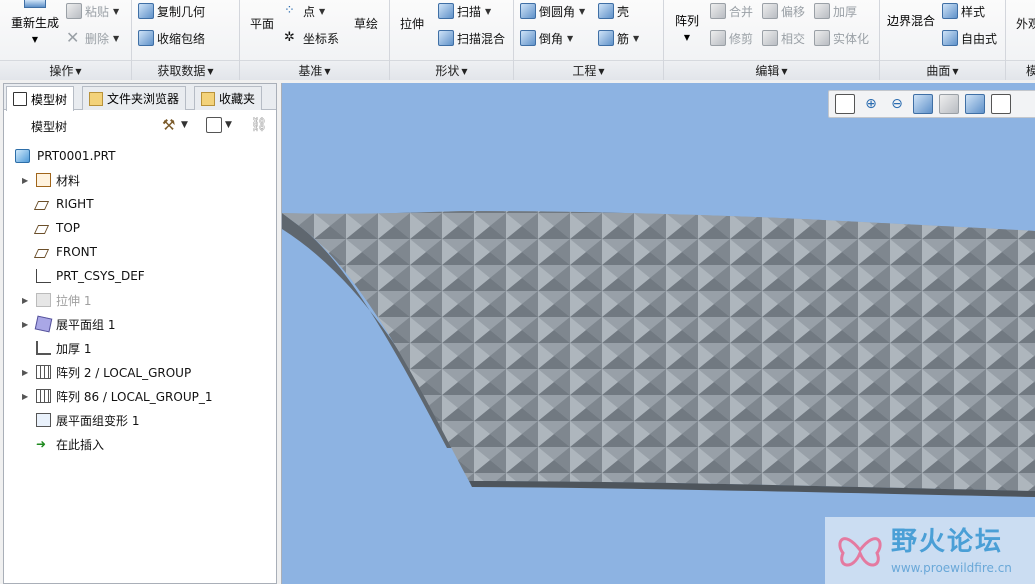  I want to click on copy-geometry-button: 复制几何, so click(171, 11).